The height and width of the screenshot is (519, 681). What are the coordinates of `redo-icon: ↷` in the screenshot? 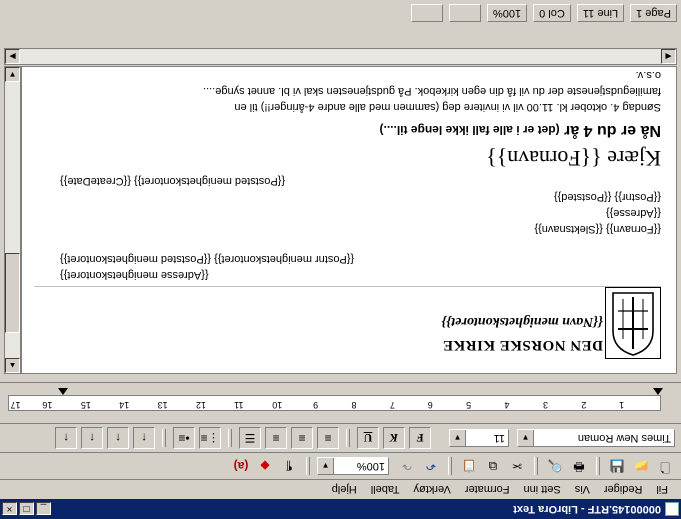 It's located at (407, 466).